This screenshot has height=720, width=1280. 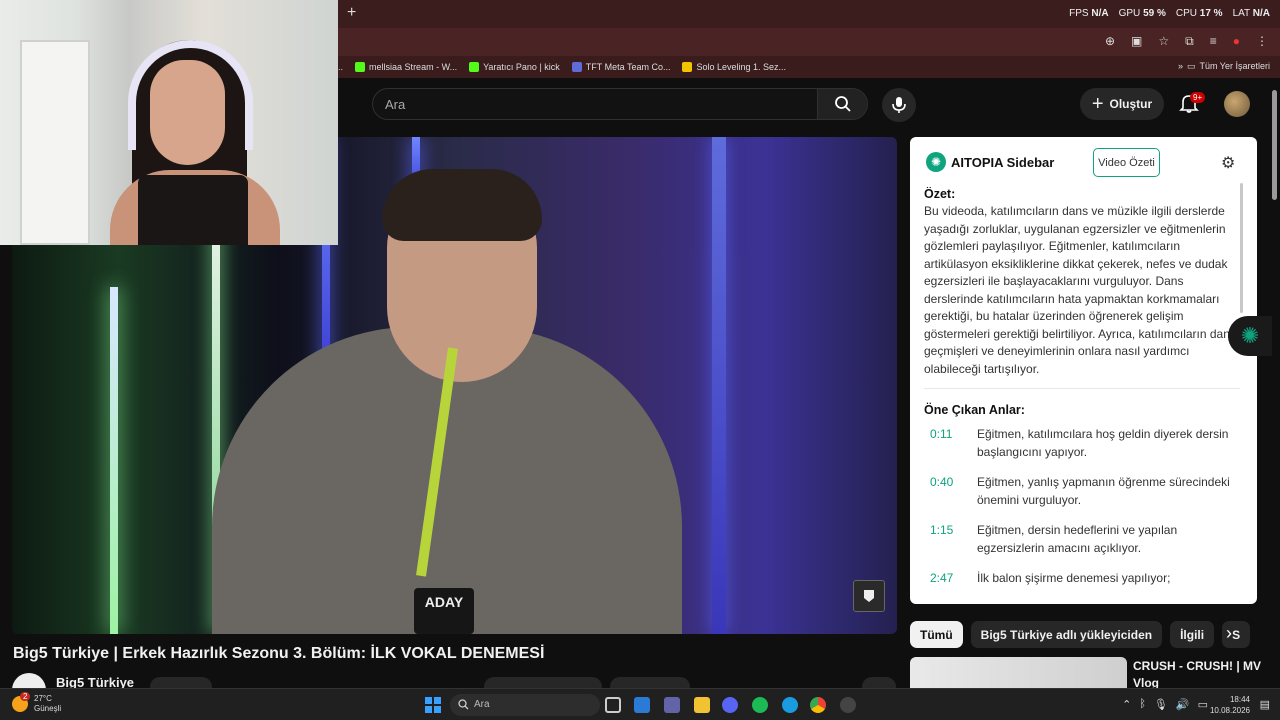 I want to click on search-icon, so click(x=842, y=104).